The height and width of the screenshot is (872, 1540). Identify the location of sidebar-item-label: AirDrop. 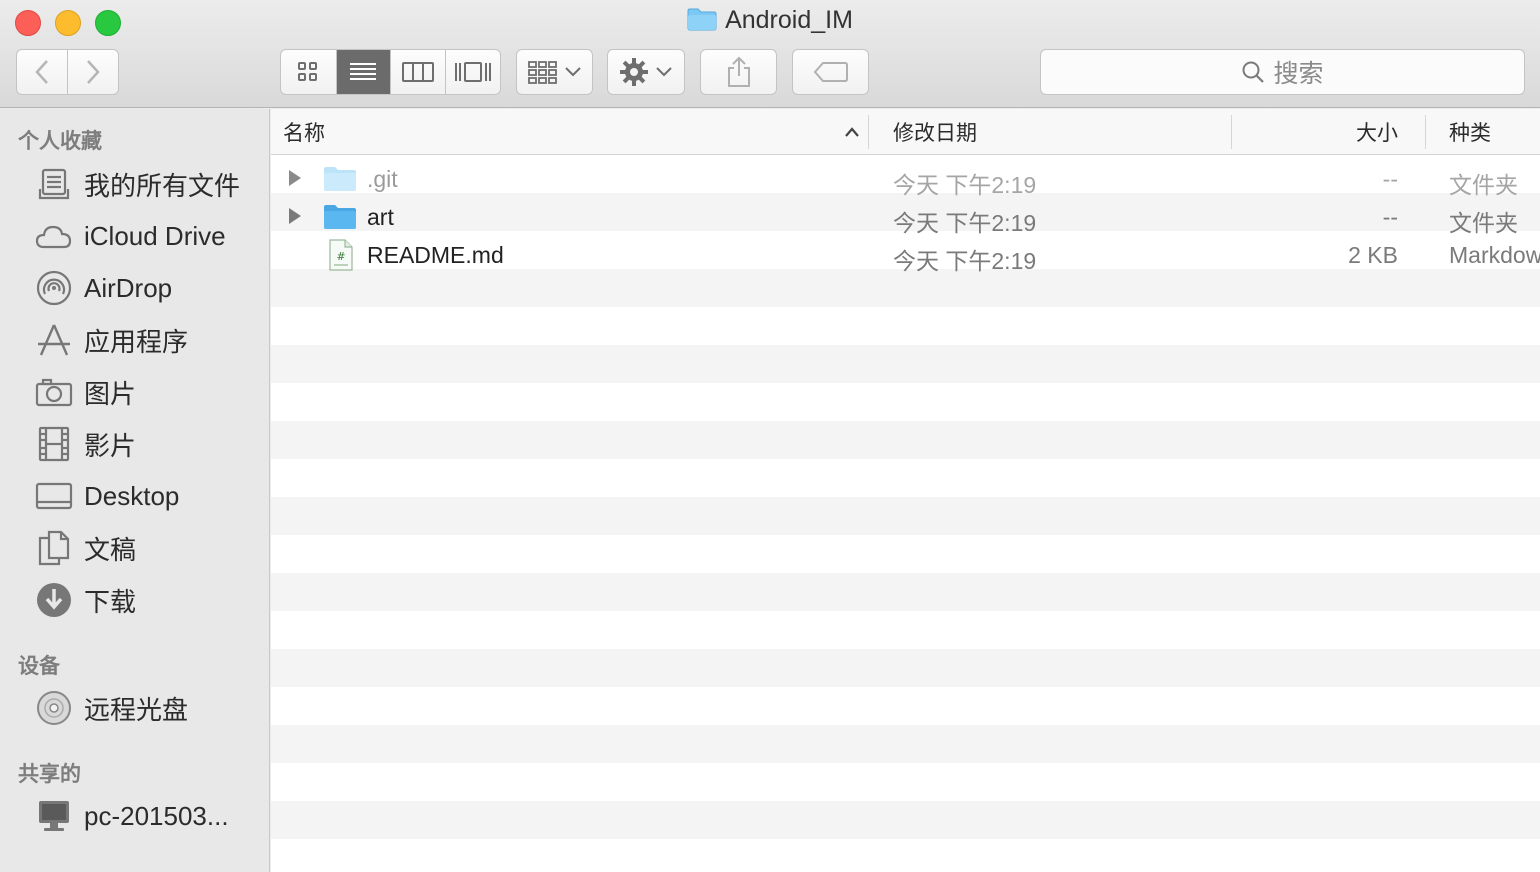
(128, 287).